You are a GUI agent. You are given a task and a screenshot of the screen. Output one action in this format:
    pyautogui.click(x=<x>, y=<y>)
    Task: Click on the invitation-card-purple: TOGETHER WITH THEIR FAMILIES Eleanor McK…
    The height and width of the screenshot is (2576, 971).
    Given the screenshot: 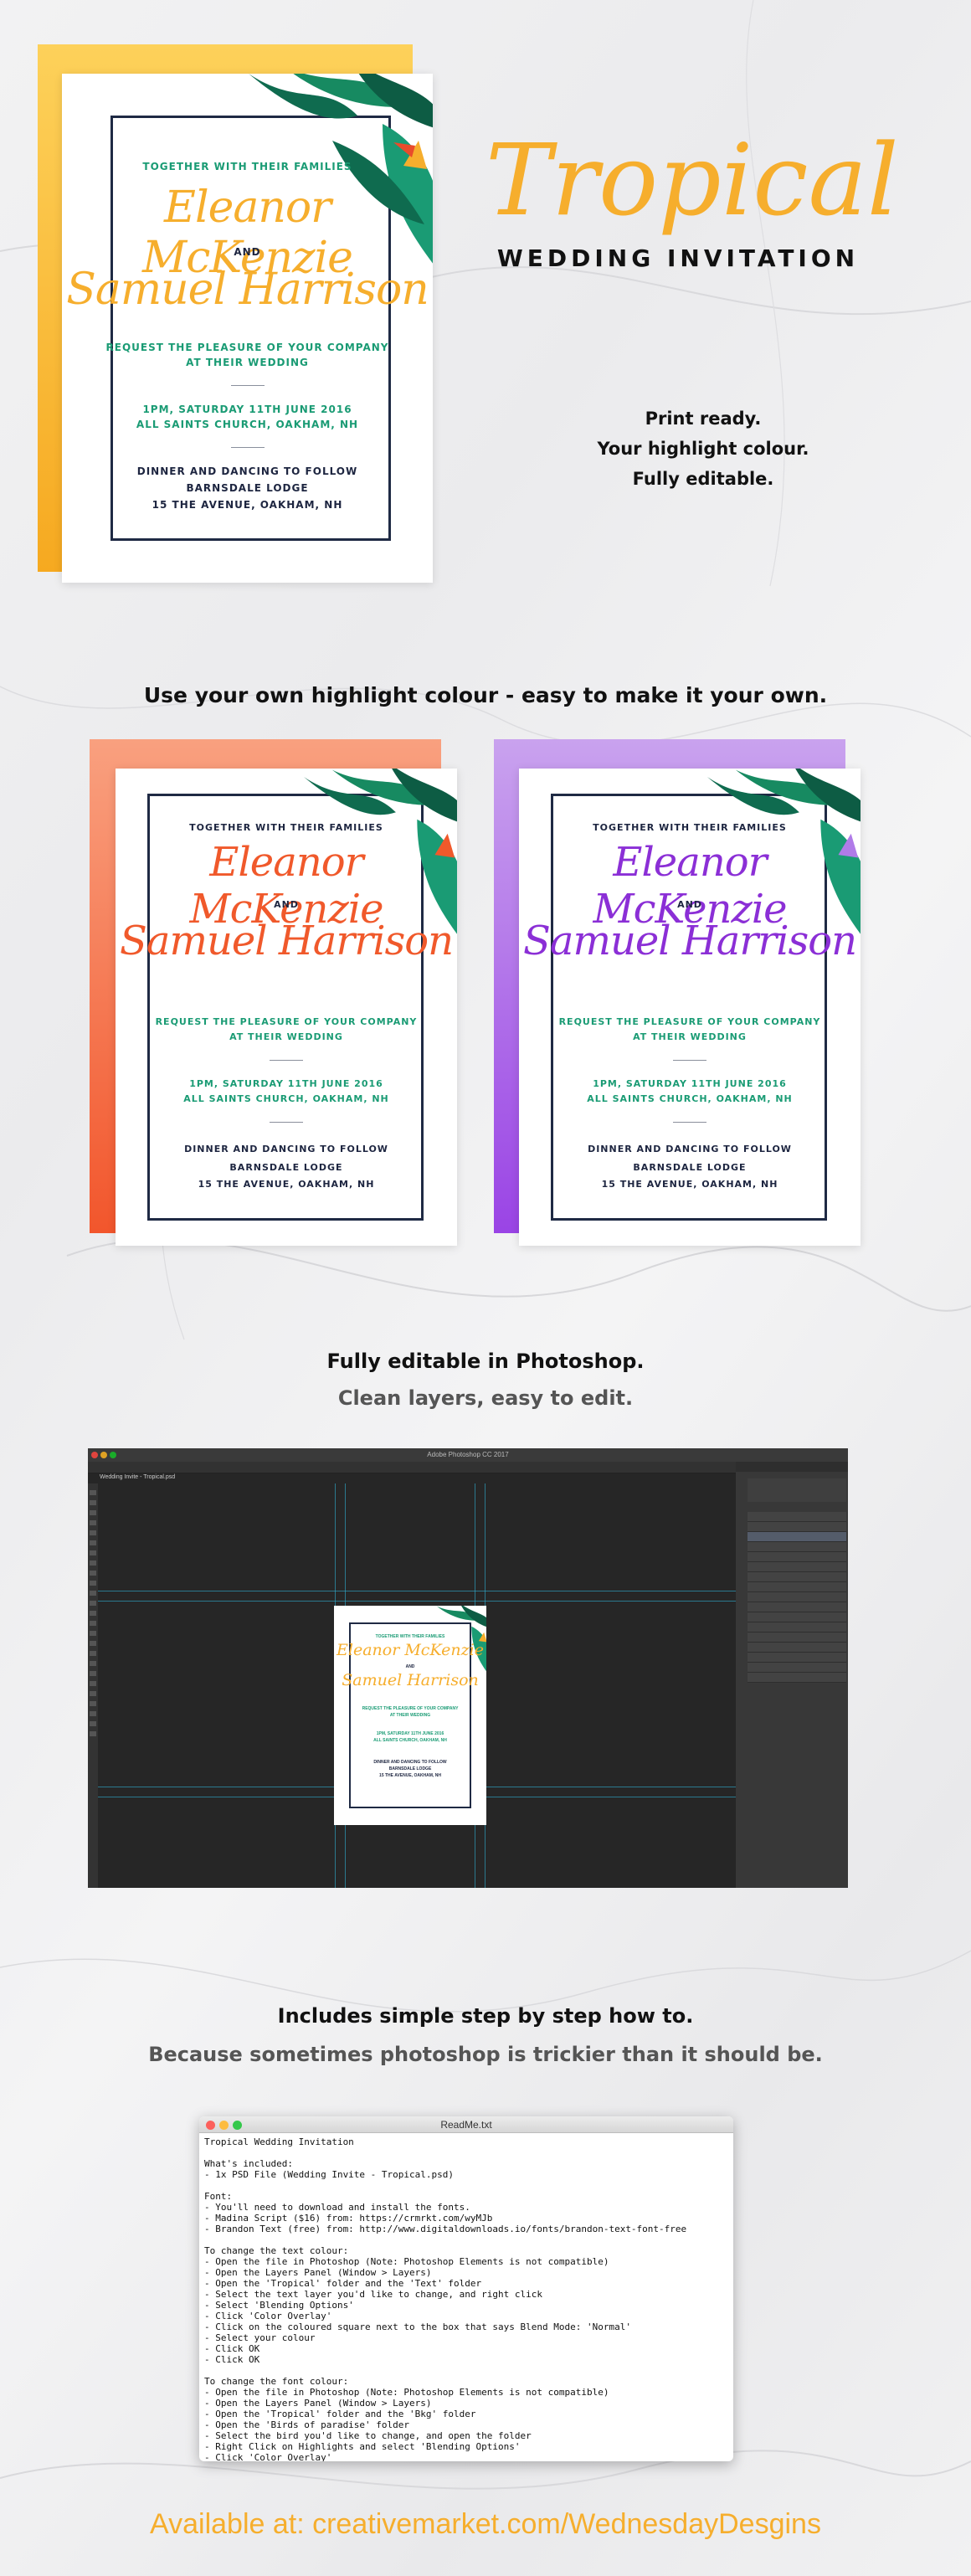 What is the action you would take?
    pyautogui.click(x=690, y=1008)
    